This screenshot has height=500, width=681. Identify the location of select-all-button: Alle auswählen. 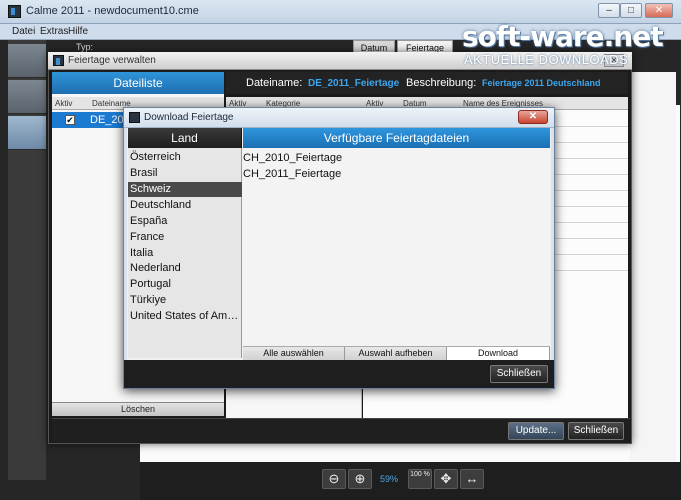
(294, 354).